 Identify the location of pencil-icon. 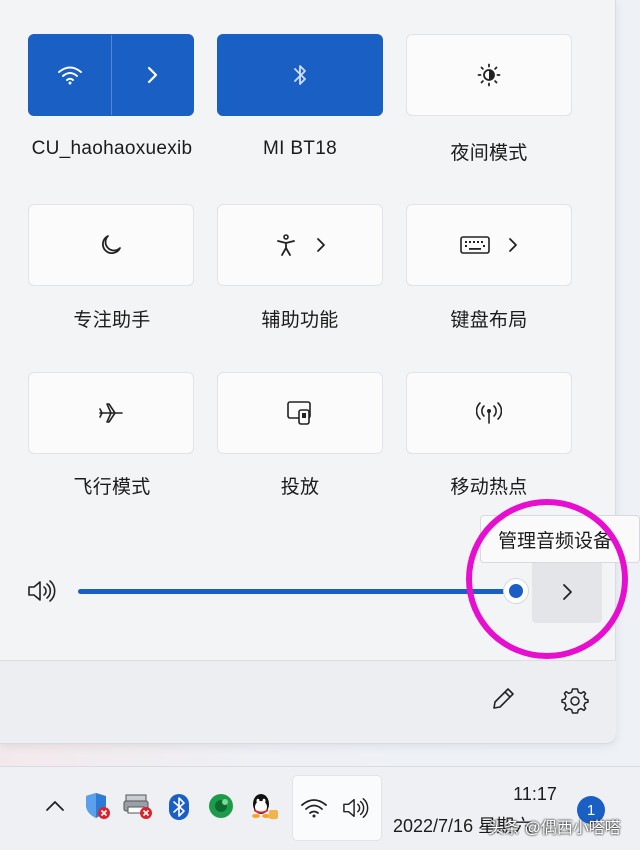
(503, 699).